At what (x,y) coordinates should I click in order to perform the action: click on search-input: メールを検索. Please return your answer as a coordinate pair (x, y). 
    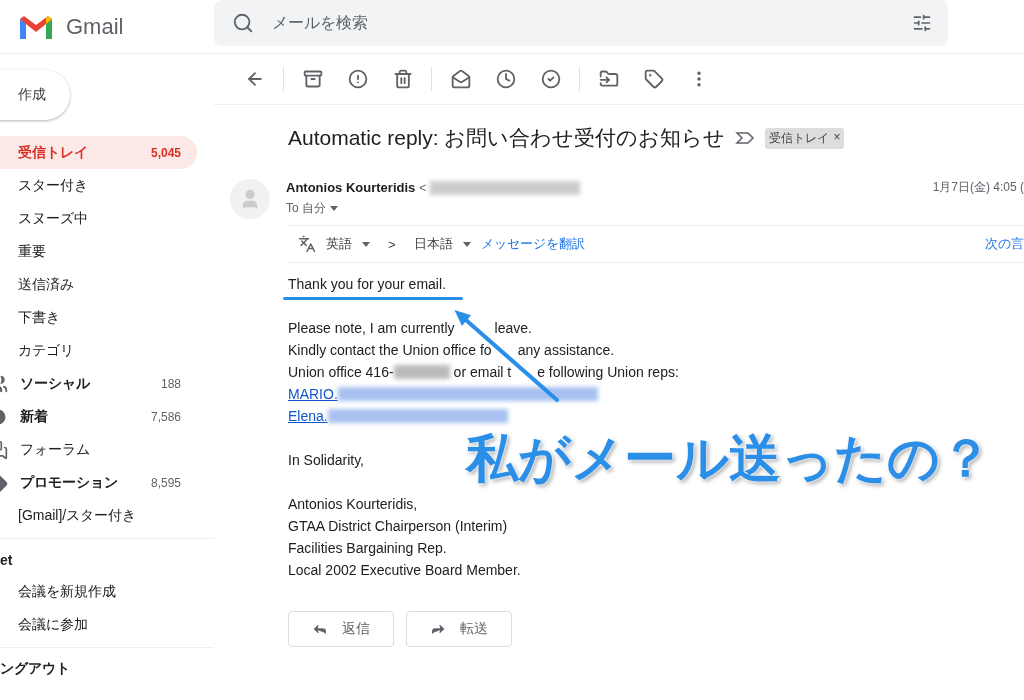
    Looking at the image, I should click on (583, 22).